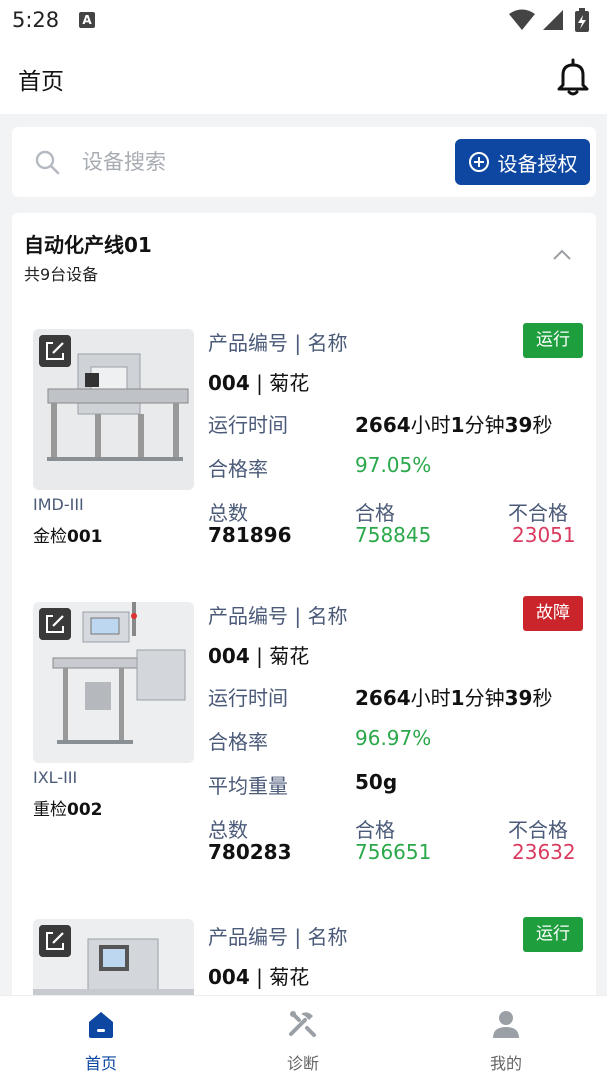 Image resolution: width=607 pixels, height=1080 pixels. I want to click on device-name: 重检002, so click(68, 810).